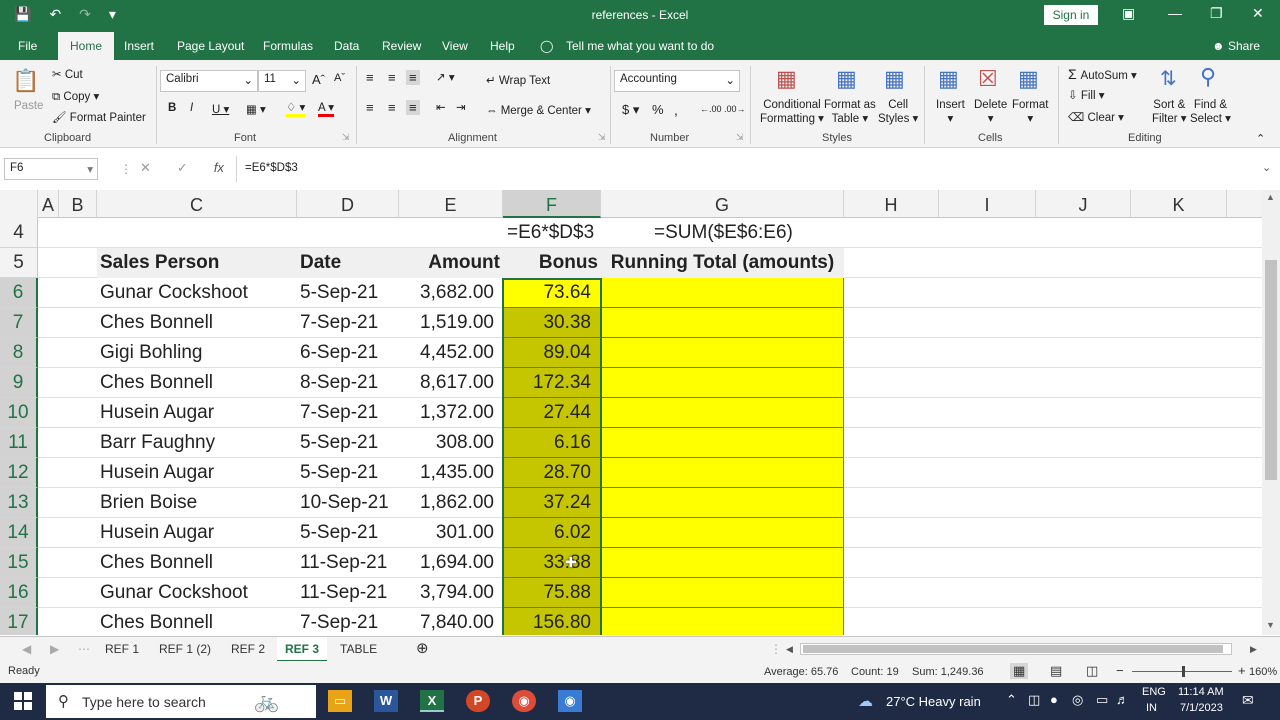 The height and width of the screenshot is (720, 1280). I want to click on grow-font-icon: Aˆ, so click(318, 79).